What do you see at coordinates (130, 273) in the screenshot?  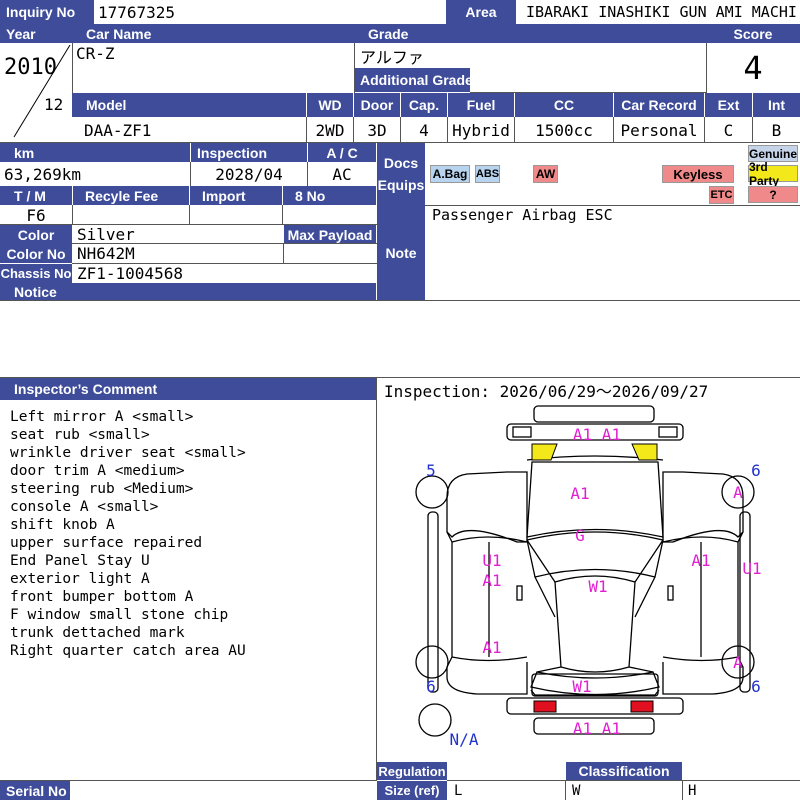 I see `chassis-no-value: ZF1-1004568` at bounding box center [130, 273].